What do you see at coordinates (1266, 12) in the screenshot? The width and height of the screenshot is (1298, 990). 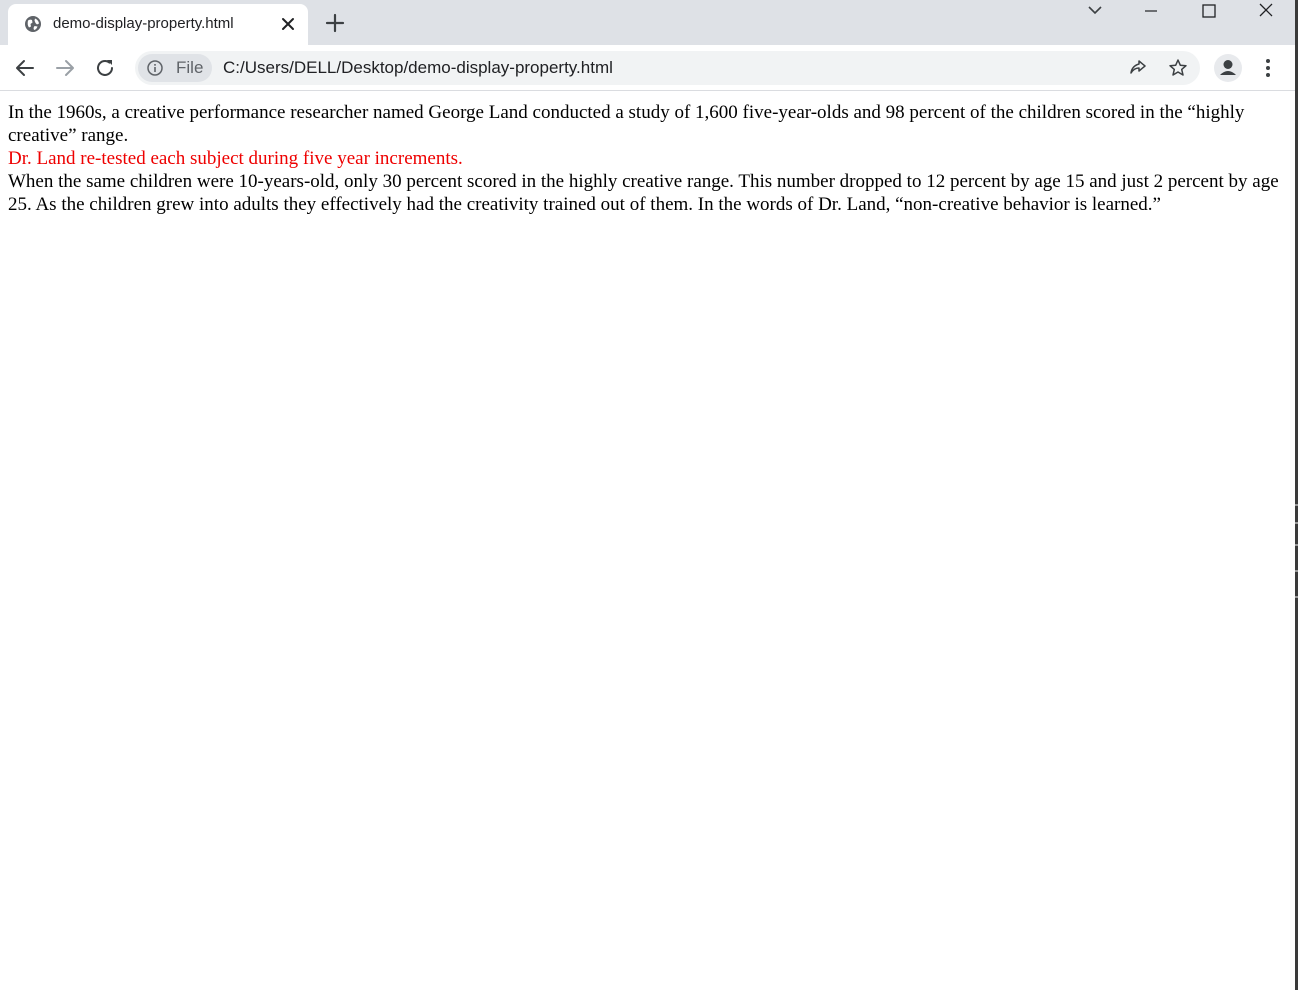 I see `close-window-icon` at bounding box center [1266, 12].